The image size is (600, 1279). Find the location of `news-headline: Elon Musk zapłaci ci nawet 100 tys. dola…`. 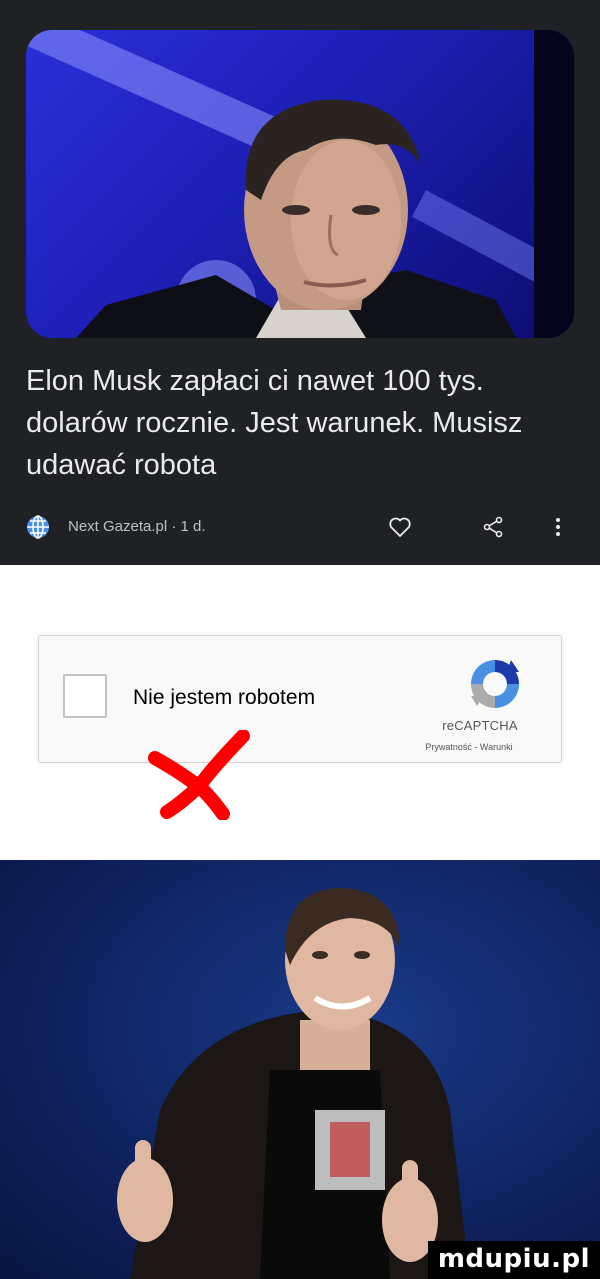

news-headline: Elon Musk zapłaci ci nawet 100 tys. dola… is located at coordinates (301, 423).